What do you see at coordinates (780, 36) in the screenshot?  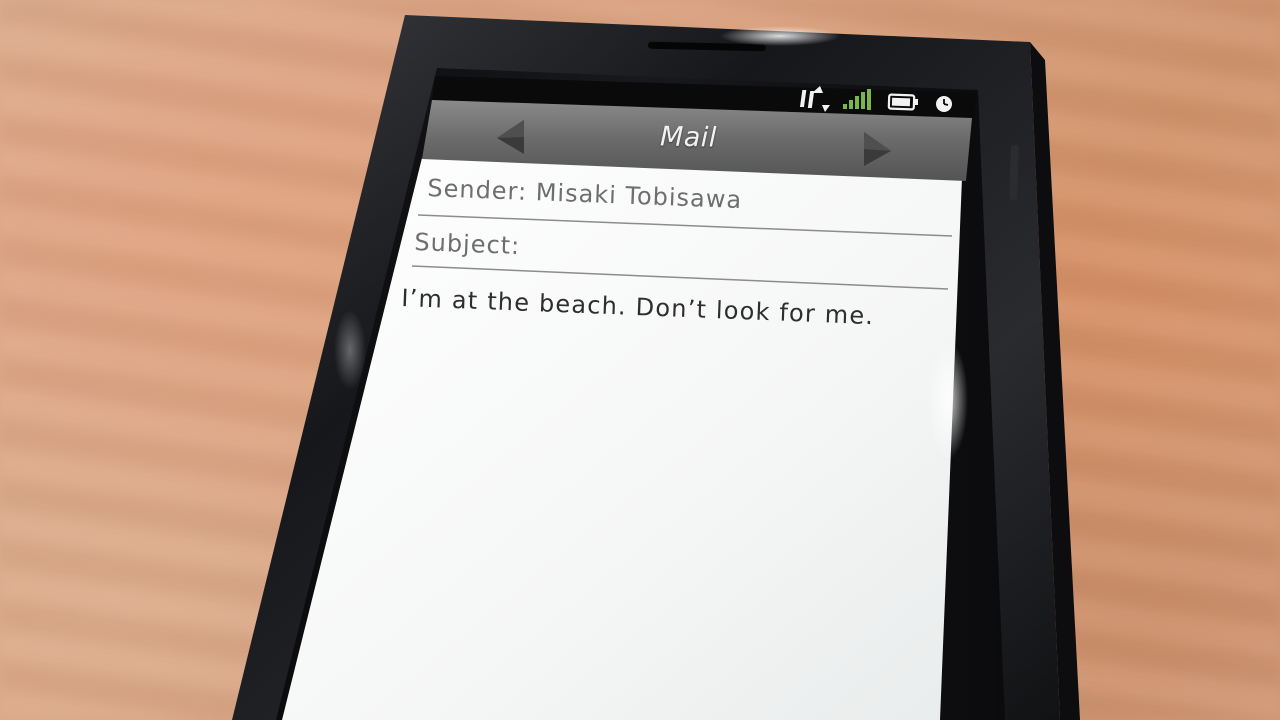 I see `glare-top` at bounding box center [780, 36].